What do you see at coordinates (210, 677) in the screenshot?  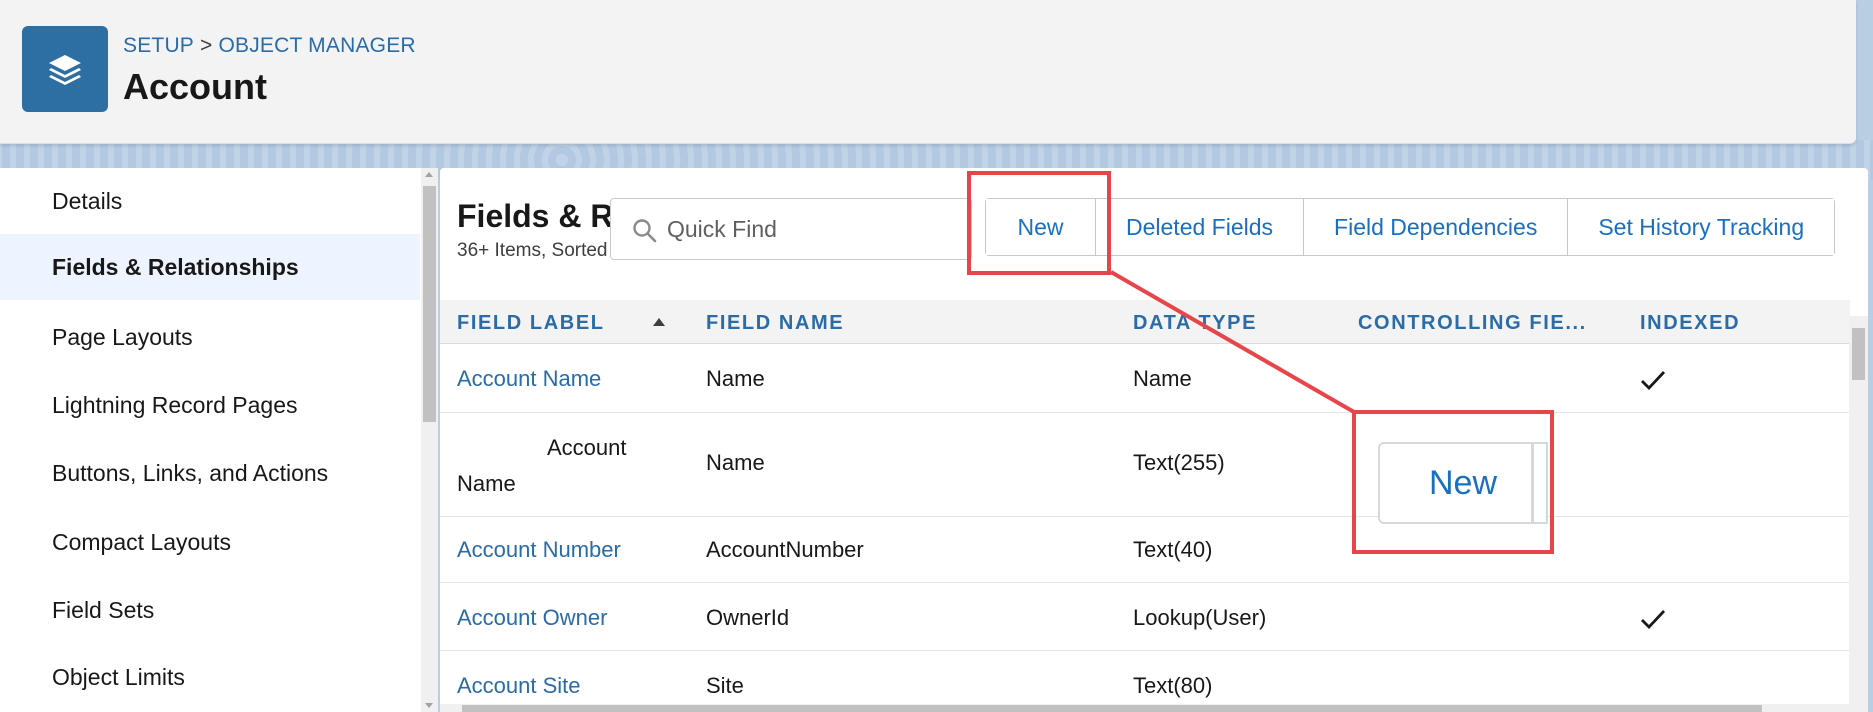 I see `sidebar-item-object-limits: Object Limits` at bounding box center [210, 677].